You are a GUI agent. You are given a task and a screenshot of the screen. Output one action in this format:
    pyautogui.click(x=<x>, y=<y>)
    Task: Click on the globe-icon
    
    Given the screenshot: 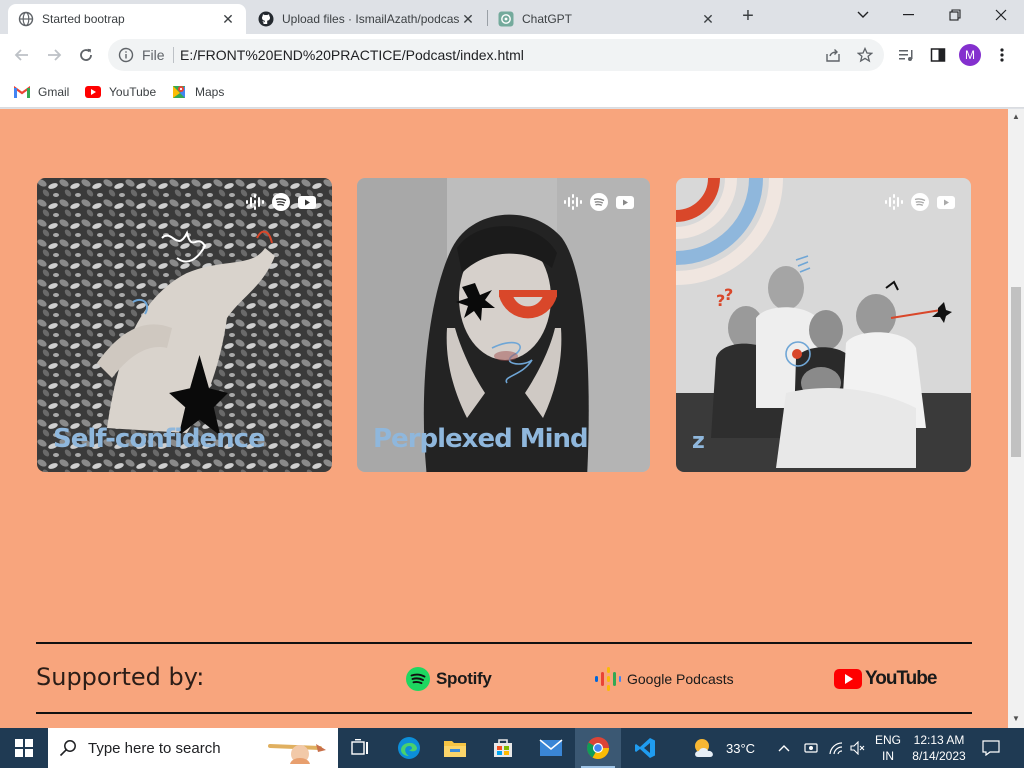 What is the action you would take?
    pyautogui.click(x=26, y=19)
    